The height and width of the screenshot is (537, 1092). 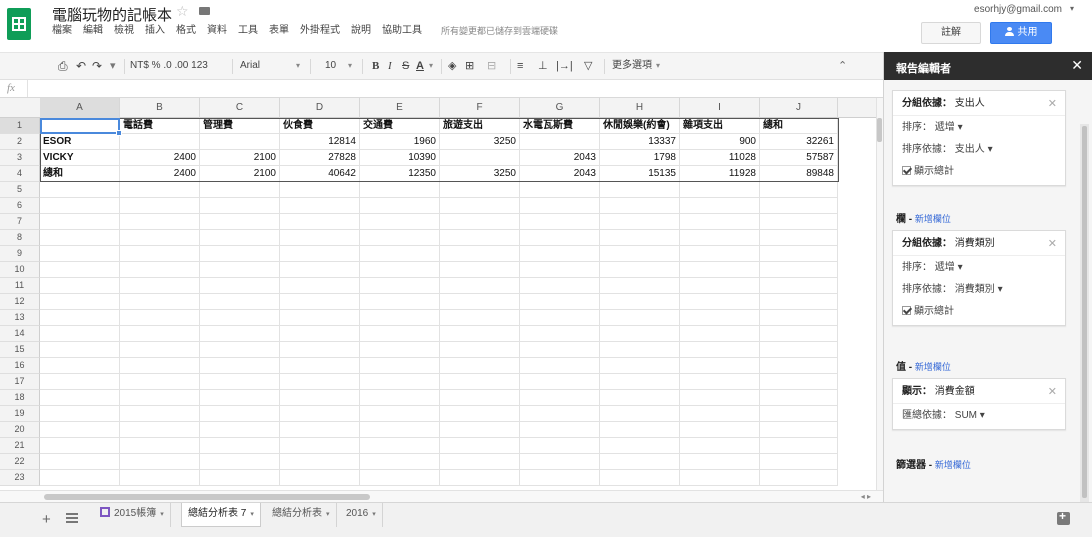 What do you see at coordinates (20, 366) in the screenshot?
I see `row-header: 16` at bounding box center [20, 366].